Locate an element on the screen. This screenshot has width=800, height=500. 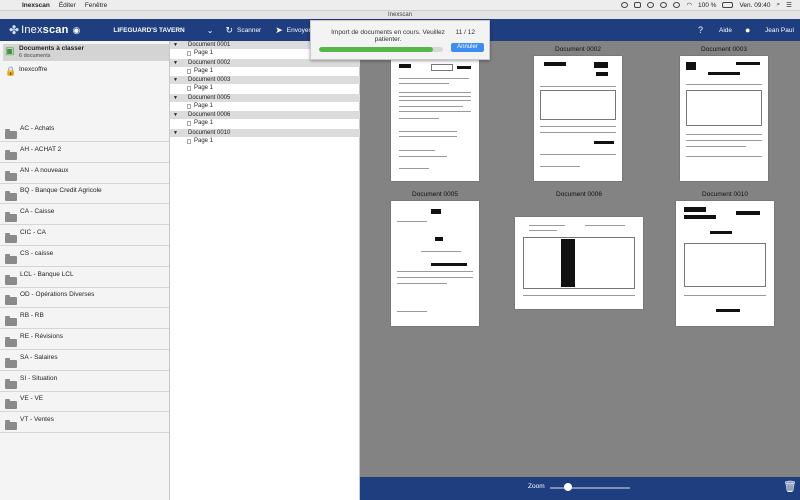
status-icon-d is located at coordinates (664, 5).